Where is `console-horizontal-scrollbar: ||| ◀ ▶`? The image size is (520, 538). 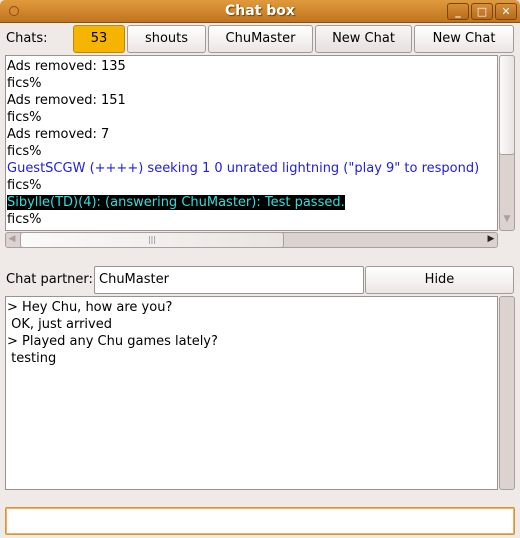 console-horizontal-scrollbar: ||| ◀ ▶ is located at coordinates (251, 240).